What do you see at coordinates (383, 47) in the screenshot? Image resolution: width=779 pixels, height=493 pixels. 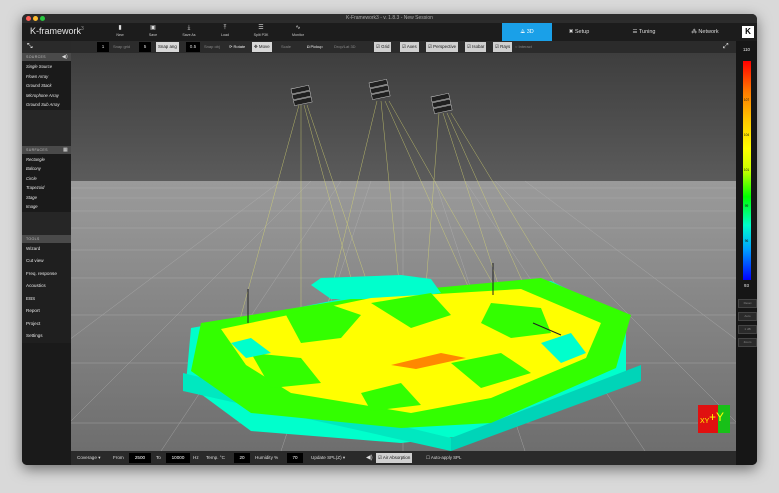 I see `grid-checkbox: ☑ Grid` at bounding box center [383, 47].